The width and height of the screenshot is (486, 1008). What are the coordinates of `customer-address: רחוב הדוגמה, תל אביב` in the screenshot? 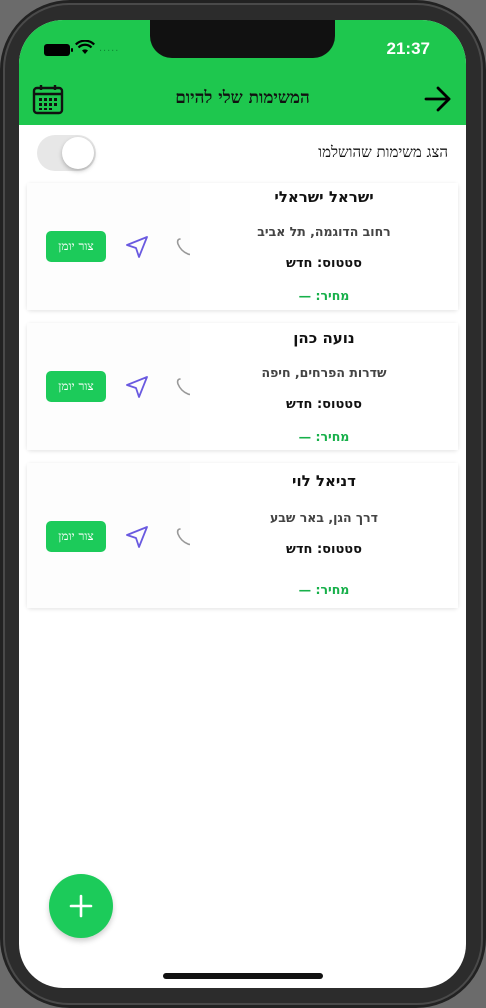 It's located at (324, 231).